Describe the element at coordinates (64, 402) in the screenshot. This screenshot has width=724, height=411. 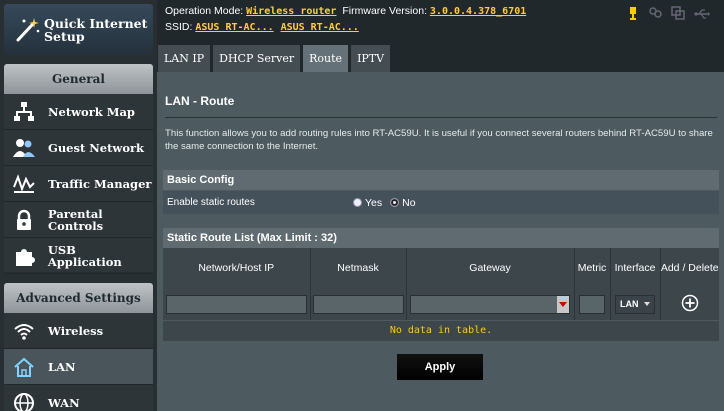
I see `sidebar-item-label: WAN` at that location.